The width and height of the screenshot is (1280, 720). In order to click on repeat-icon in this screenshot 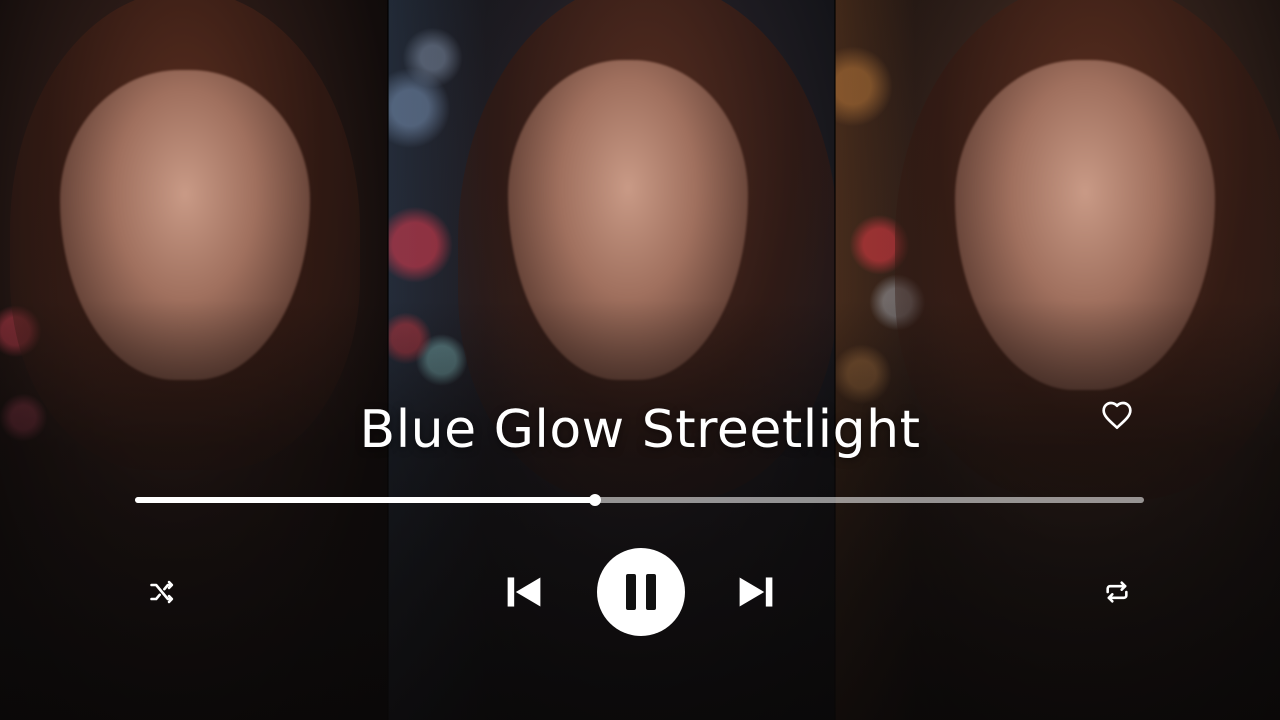, I will do `click(1117, 592)`.